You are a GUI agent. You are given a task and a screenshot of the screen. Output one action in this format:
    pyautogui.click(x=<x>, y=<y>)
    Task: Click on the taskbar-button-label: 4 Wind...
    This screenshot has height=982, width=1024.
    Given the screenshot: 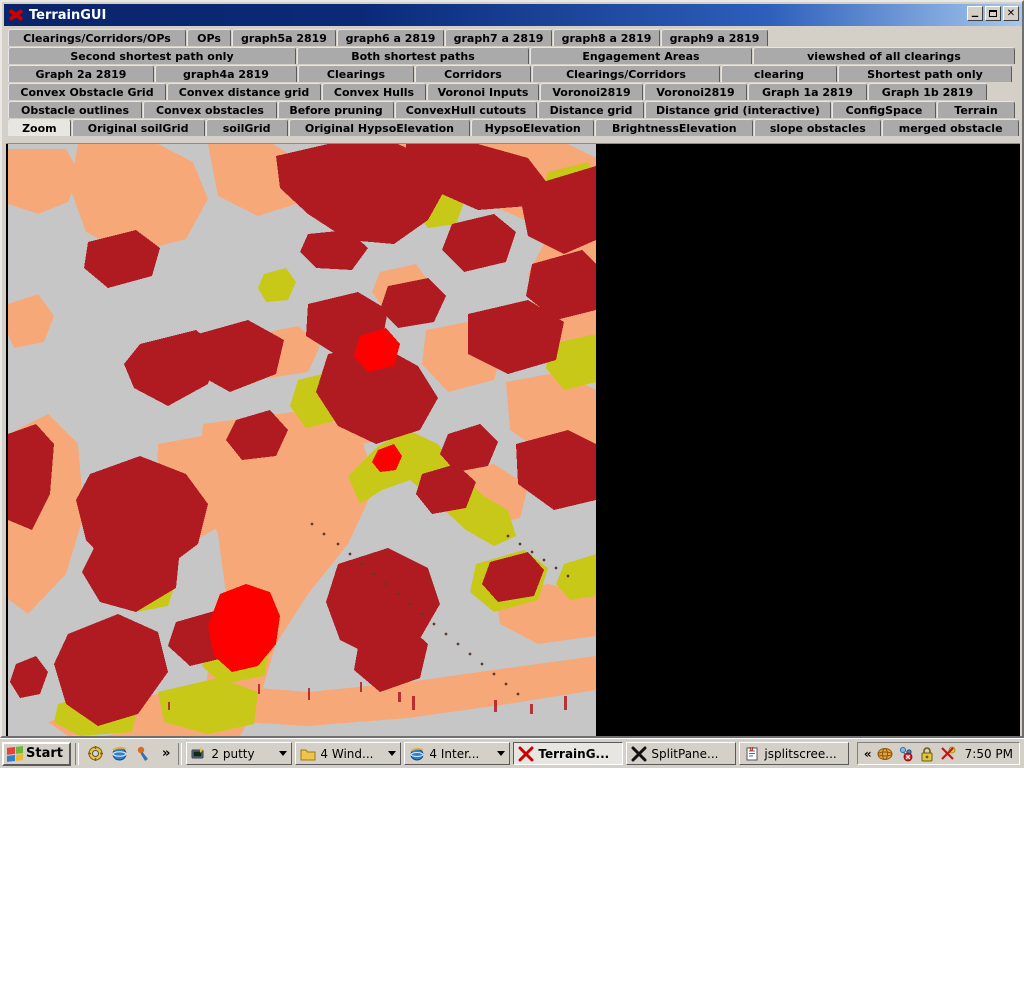 What is the action you would take?
    pyautogui.click(x=347, y=753)
    